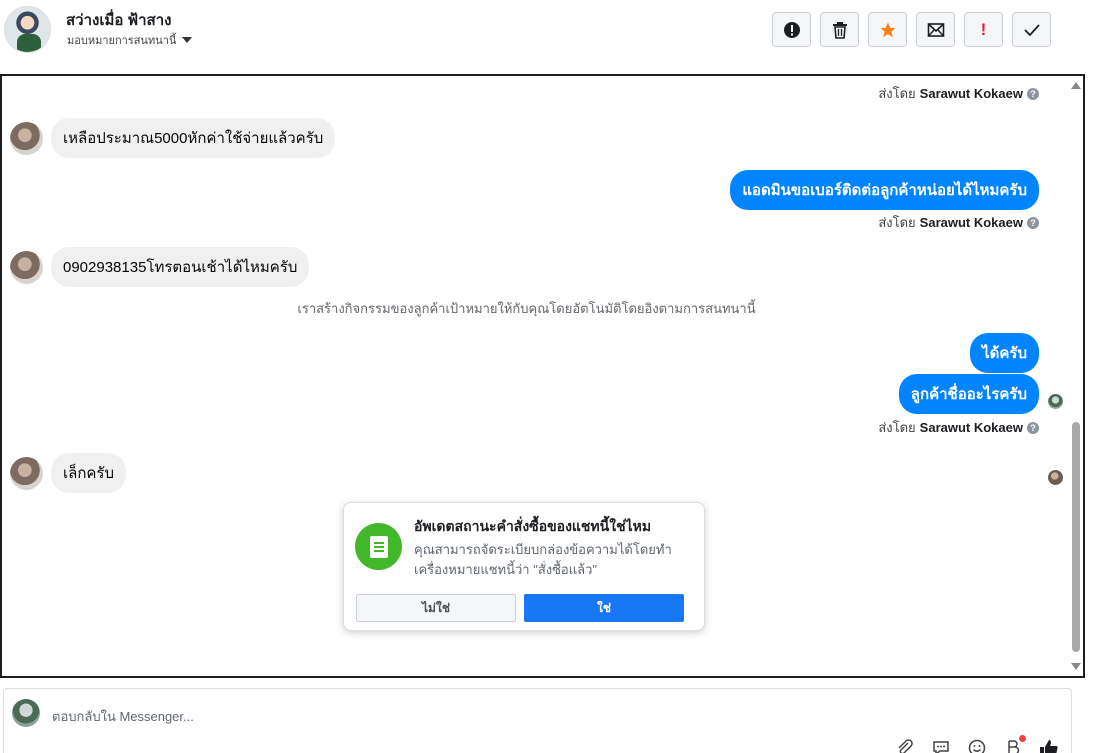  I want to click on notification-dot, so click(1022, 738).